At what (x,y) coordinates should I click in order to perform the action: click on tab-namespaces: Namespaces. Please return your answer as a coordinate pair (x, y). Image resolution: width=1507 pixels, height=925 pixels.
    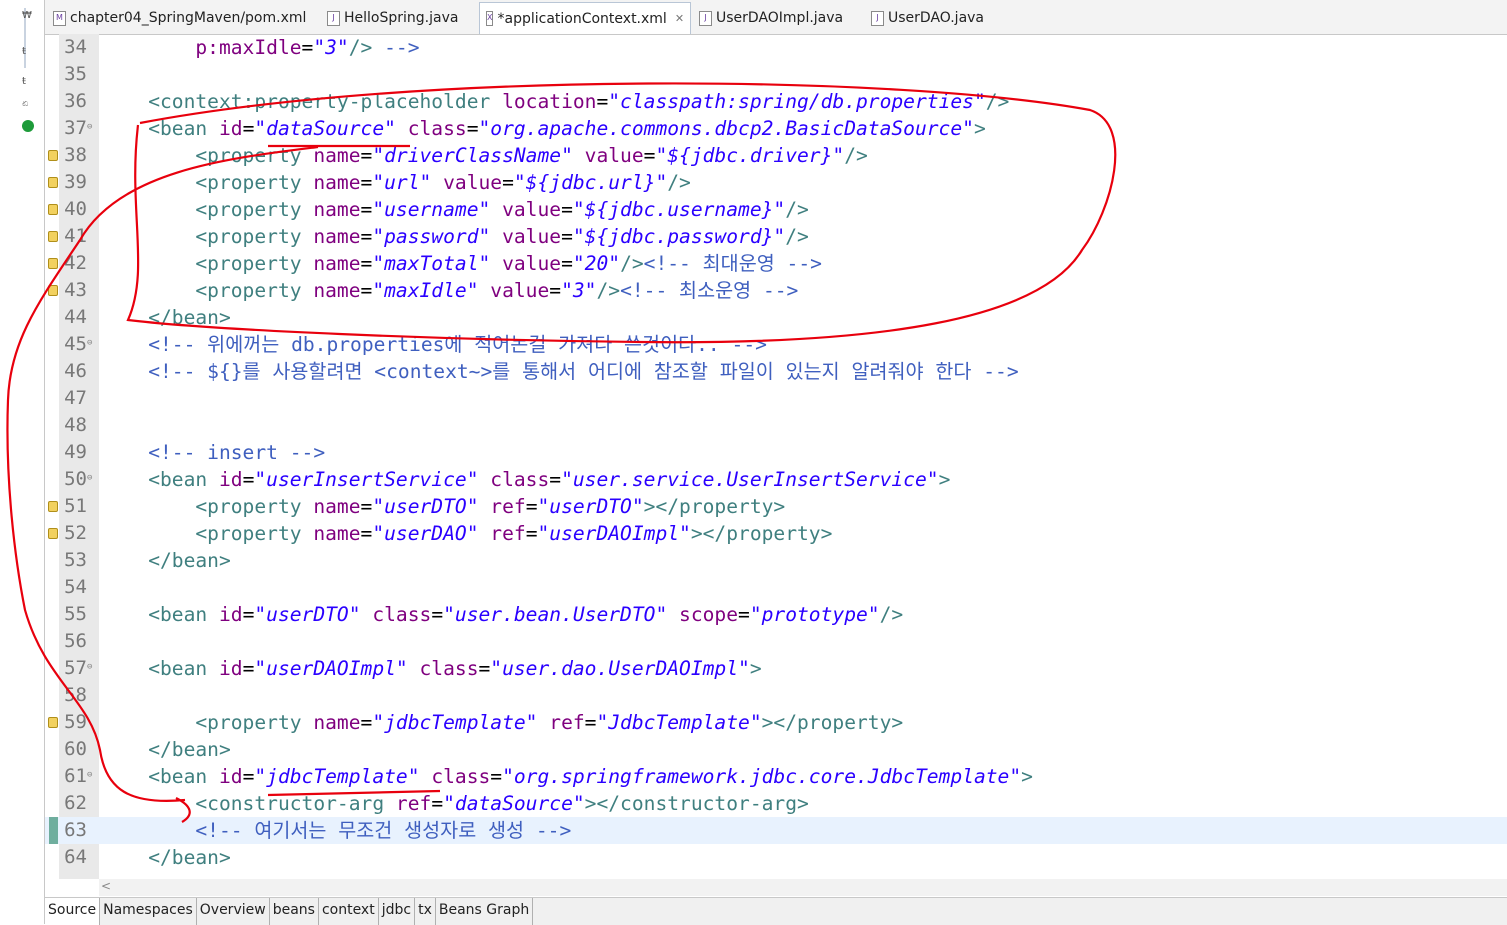
    Looking at the image, I should click on (148, 911).